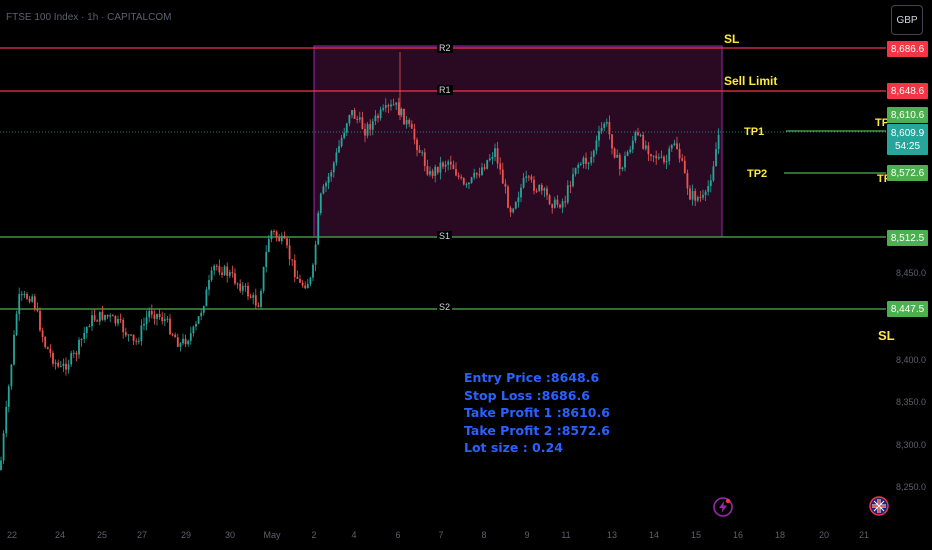 Image resolution: width=932 pixels, height=550 pixels. I want to click on stop-loss-text: Stop Loss :8686.6, so click(527, 395).